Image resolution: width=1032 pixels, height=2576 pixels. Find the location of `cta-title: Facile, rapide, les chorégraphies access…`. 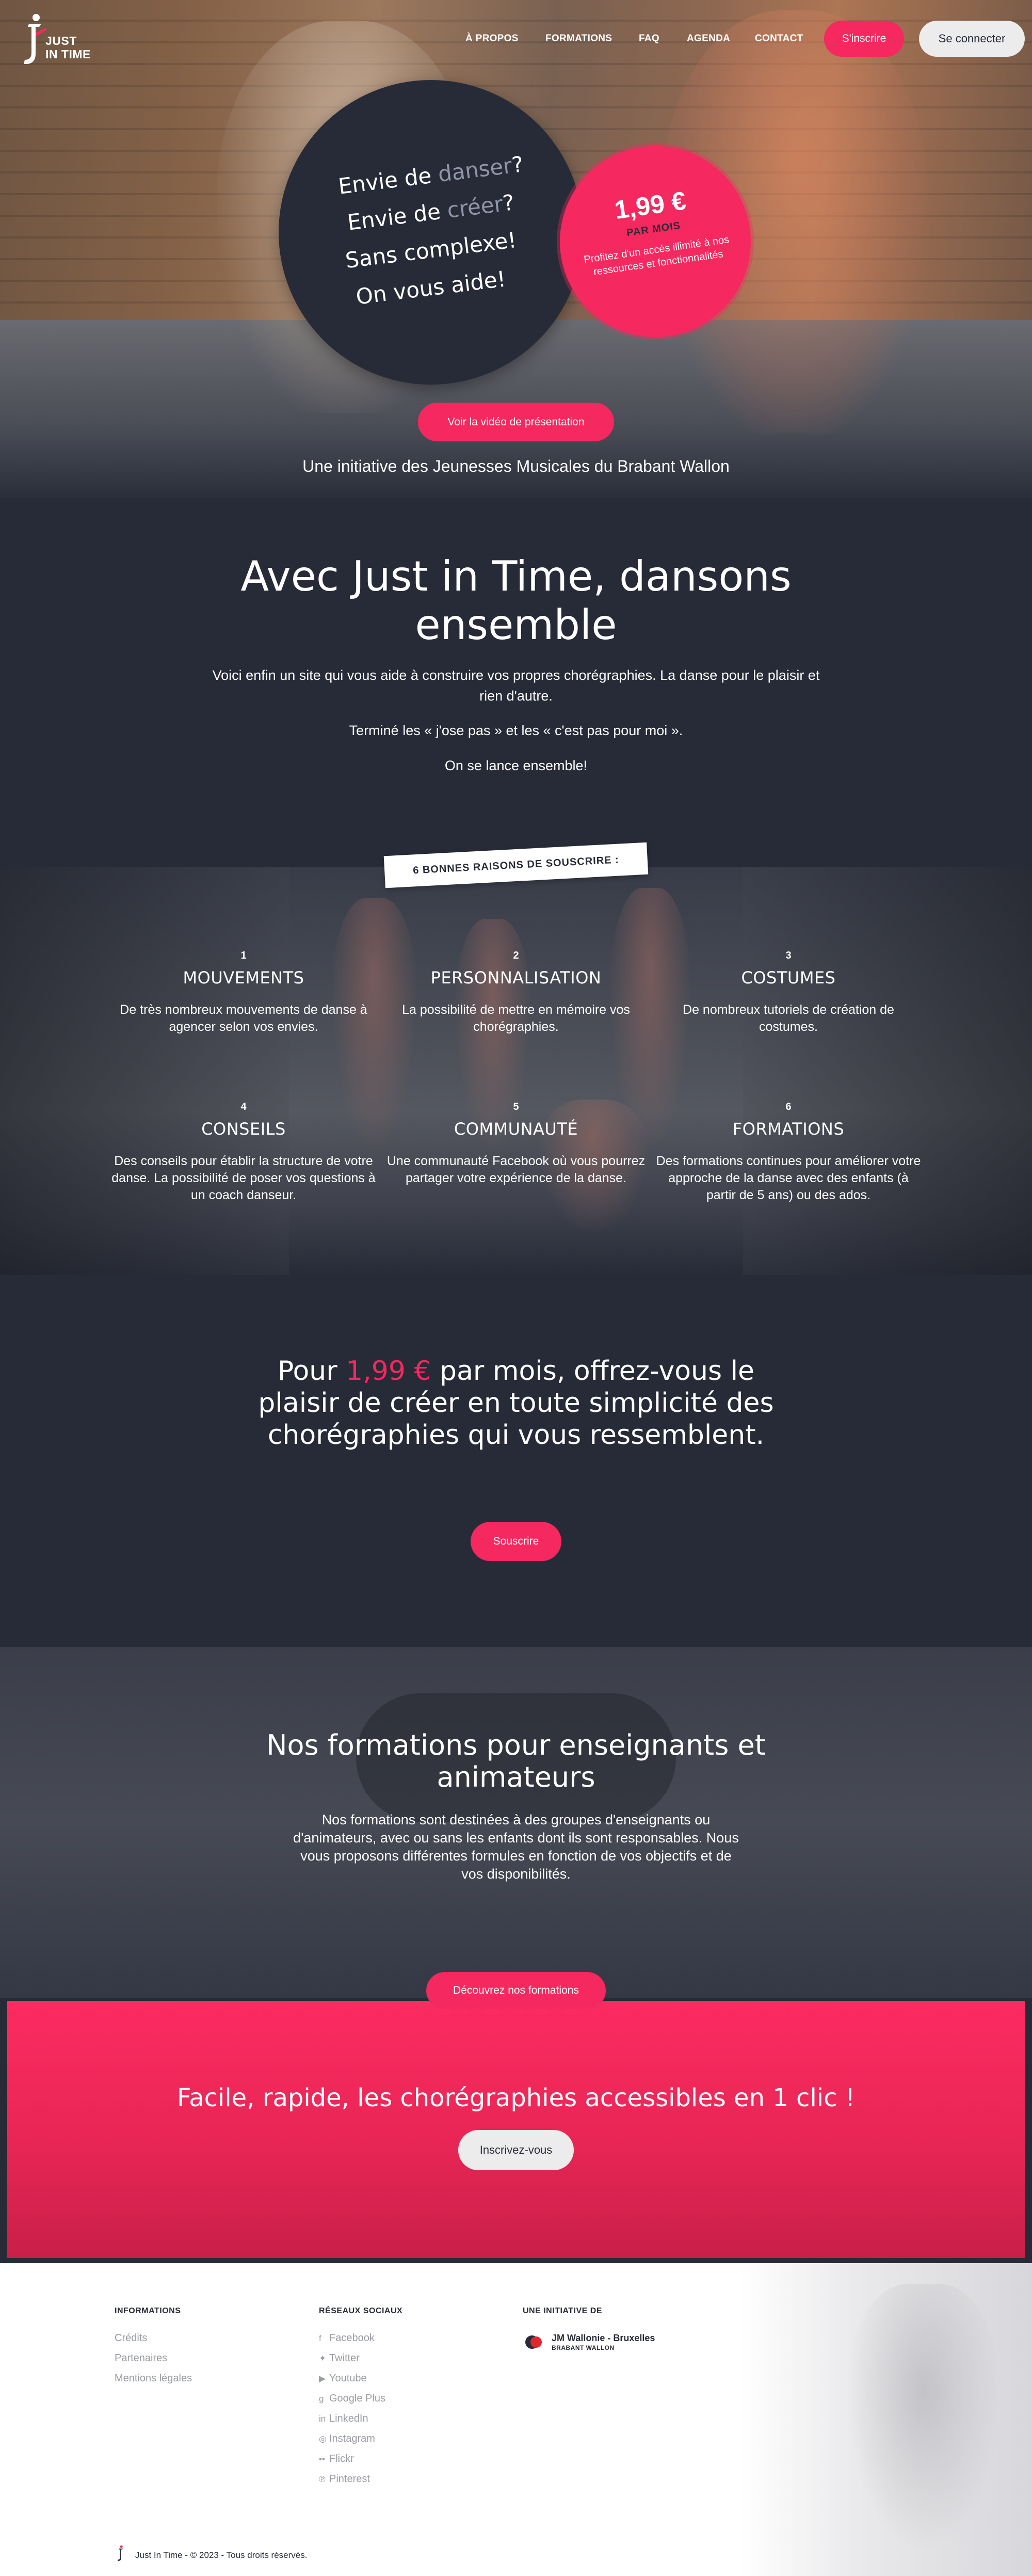

cta-title: Facile, rapide, les chorégraphies access… is located at coordinates (516, 2098).